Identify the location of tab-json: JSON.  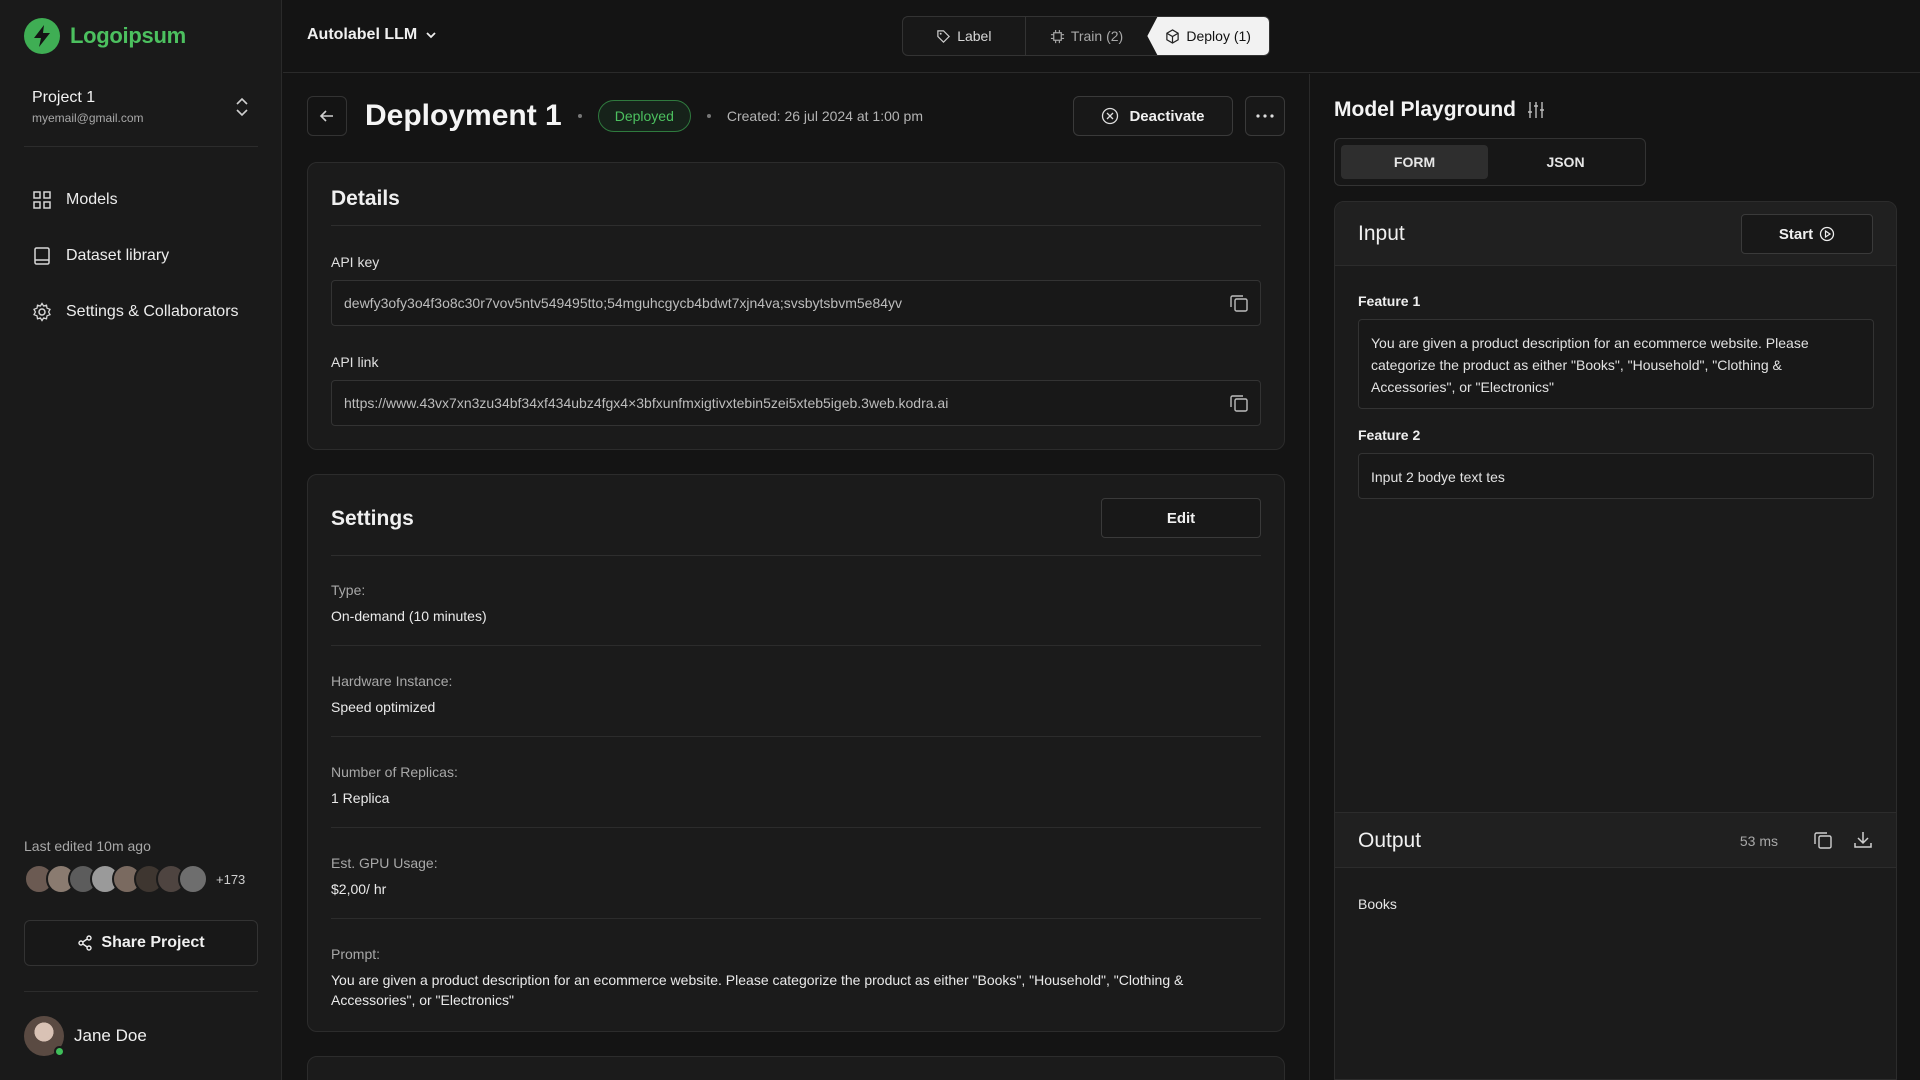
(1565, 162).